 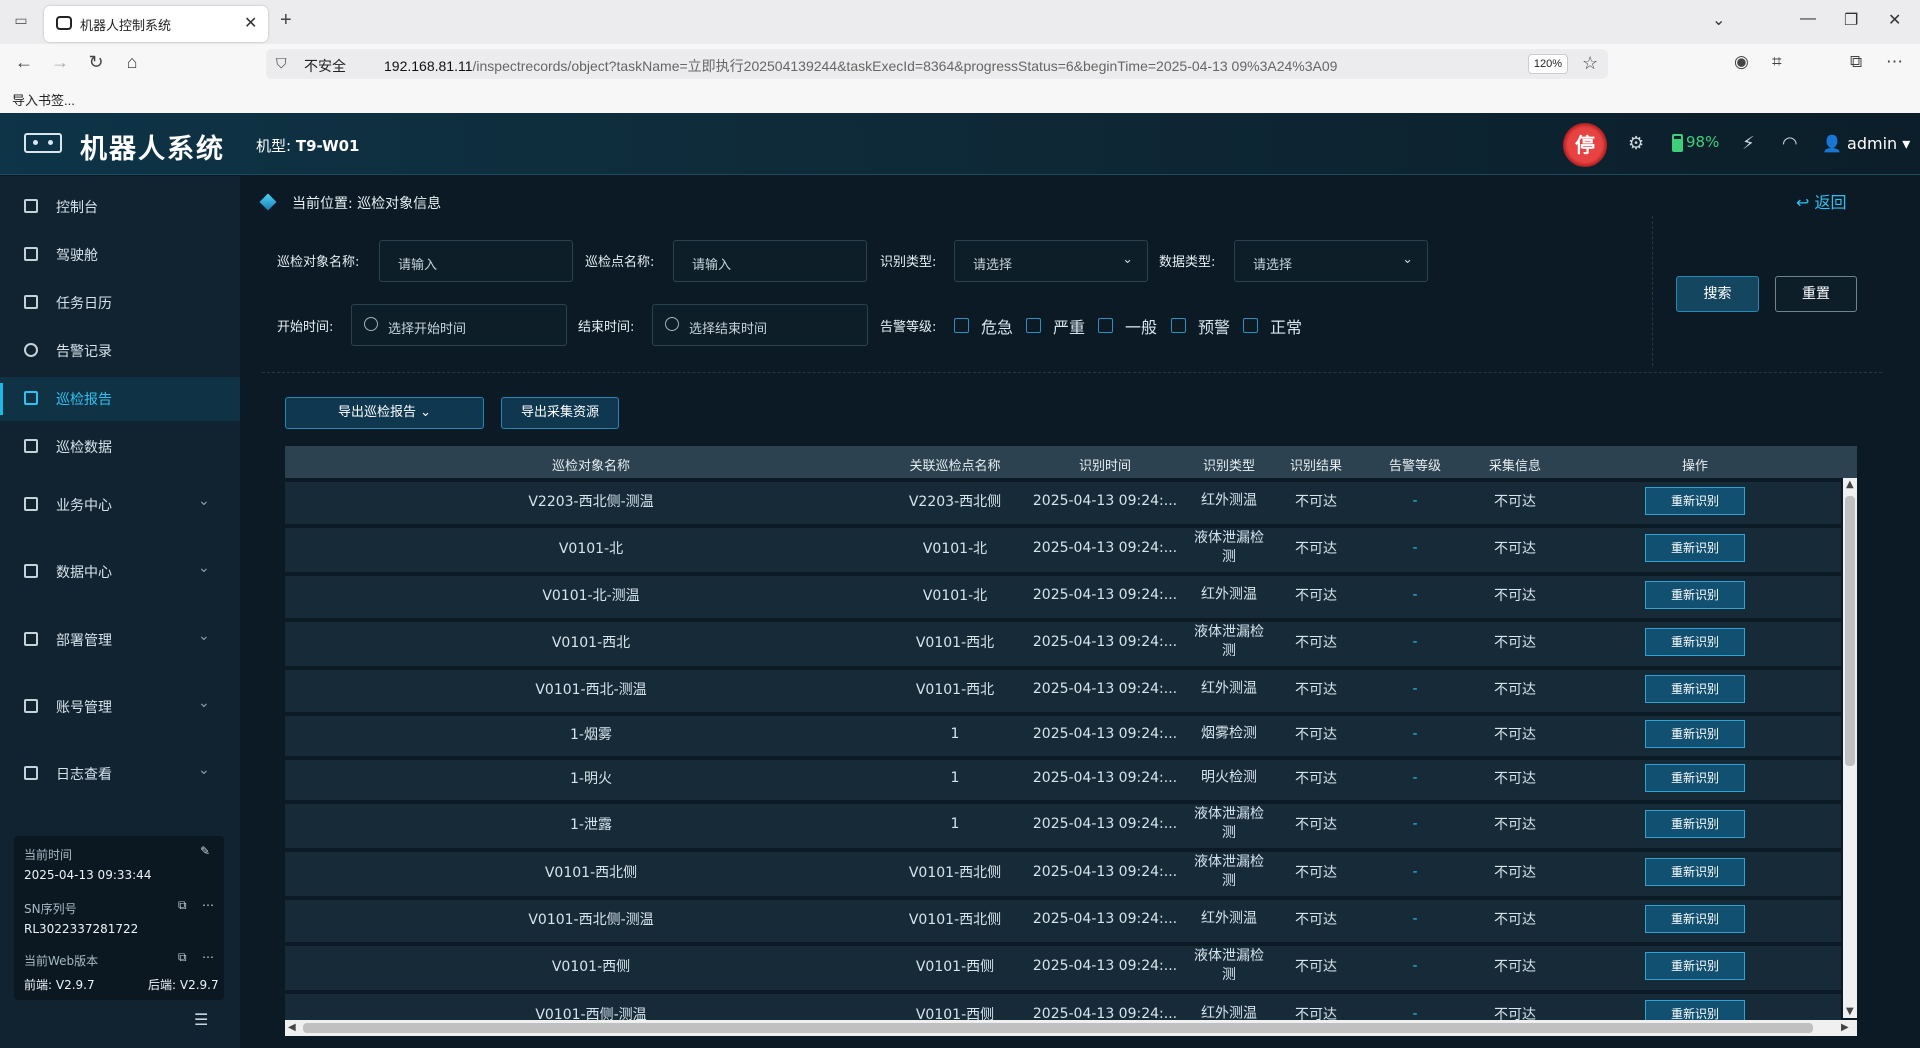 I want to click on browser-tab: 机器人控制系统 ✕, so click(x=156, y=24).